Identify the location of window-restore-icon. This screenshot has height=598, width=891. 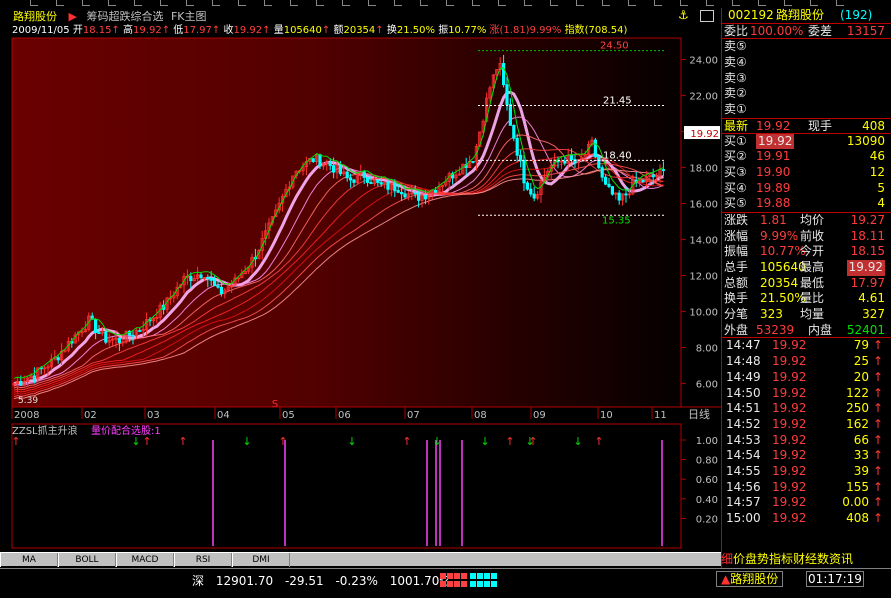
(707, 16).